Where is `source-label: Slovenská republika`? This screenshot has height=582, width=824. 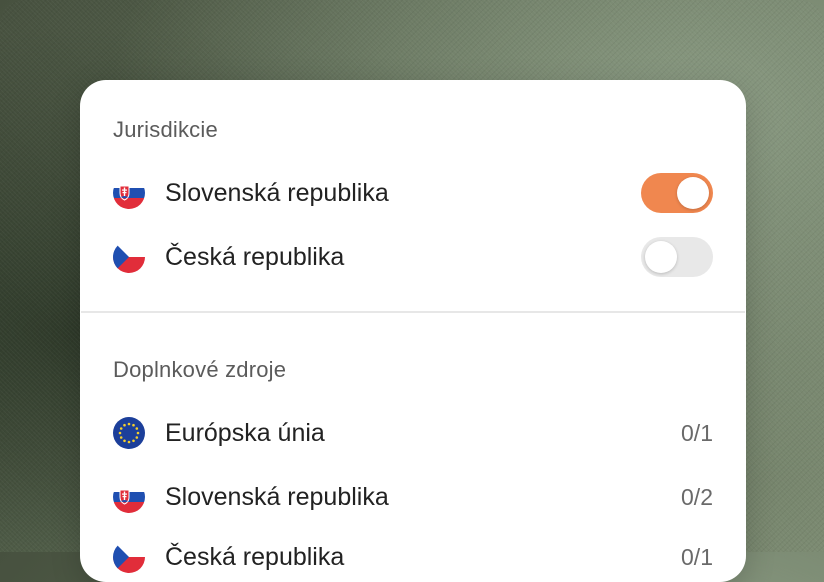 source-label: Slovenská republika is located at coordinates (277, 496).